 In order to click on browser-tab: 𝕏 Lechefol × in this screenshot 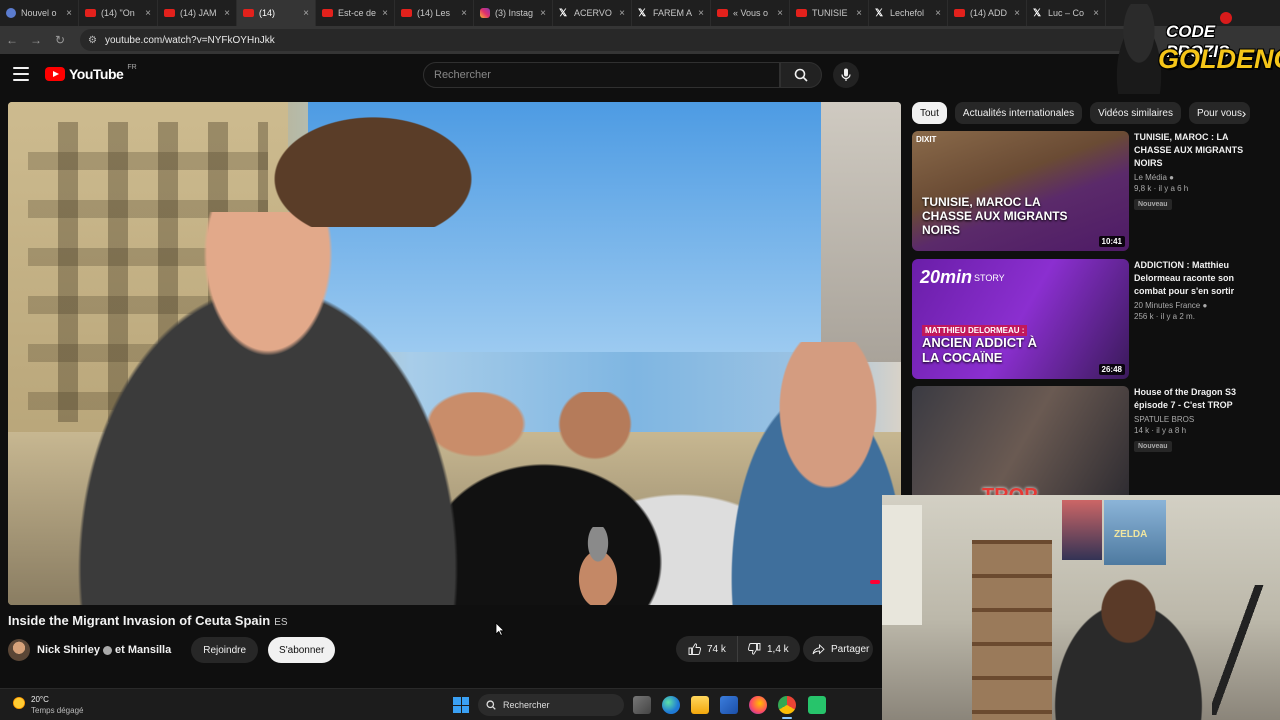, I will do `click(908, 13)`.